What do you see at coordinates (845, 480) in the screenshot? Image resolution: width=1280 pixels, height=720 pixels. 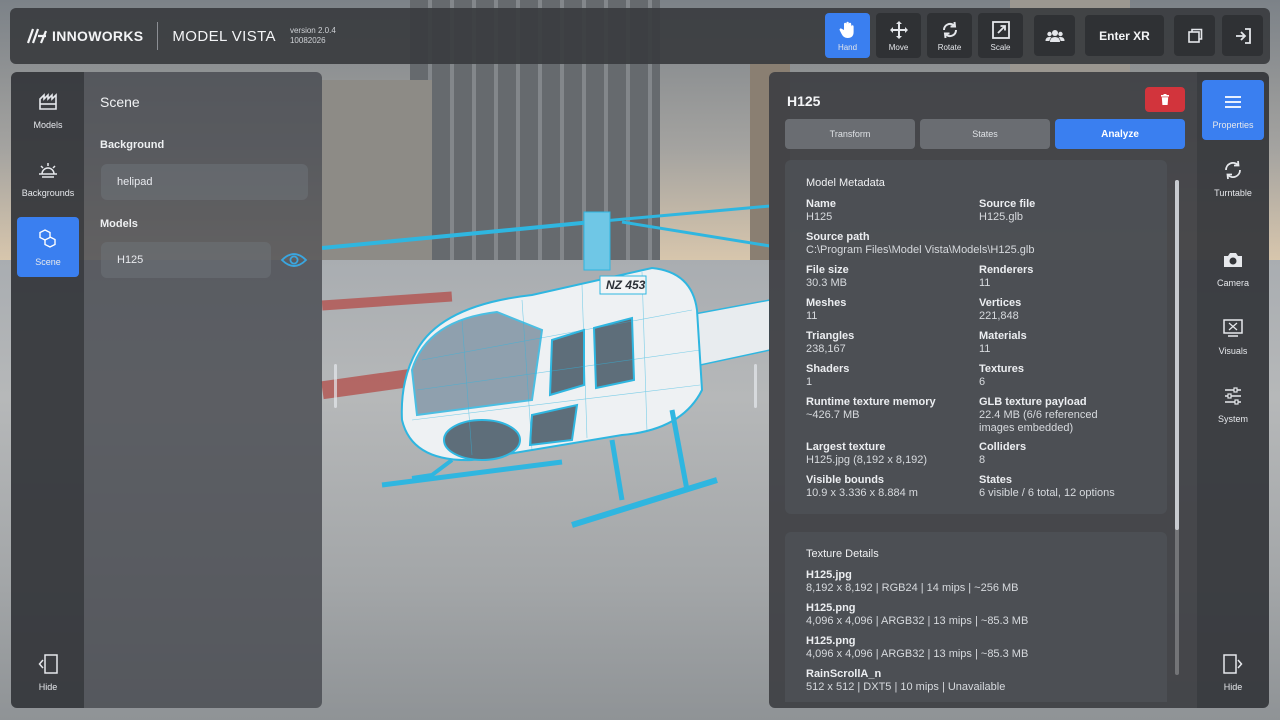 I see `meta-key: Visible bounds` at bounding box center [845, 480].